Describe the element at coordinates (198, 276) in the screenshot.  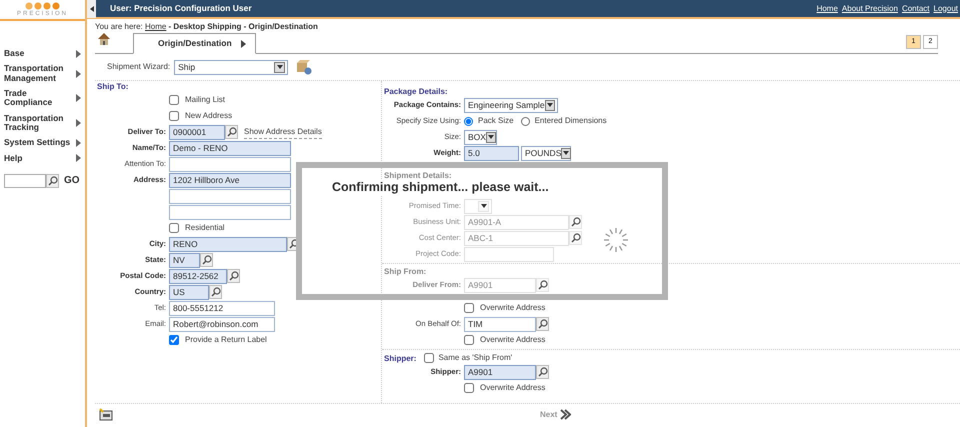
I see `input-field: 89512-2562` at that location.